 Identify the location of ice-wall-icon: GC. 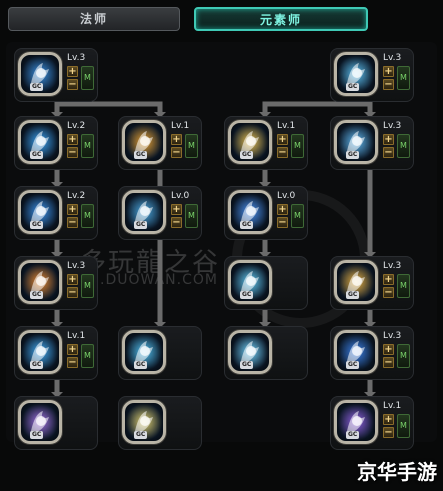
(356, 142).